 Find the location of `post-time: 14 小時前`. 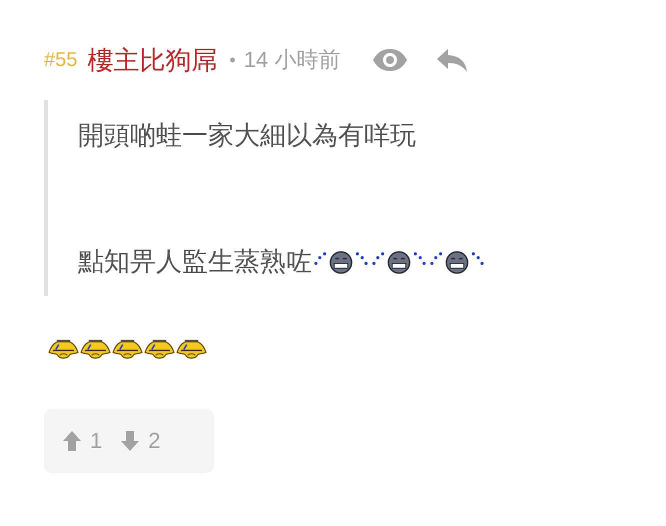

post-time: 14 小時前 is located at coordinates (292, 60).